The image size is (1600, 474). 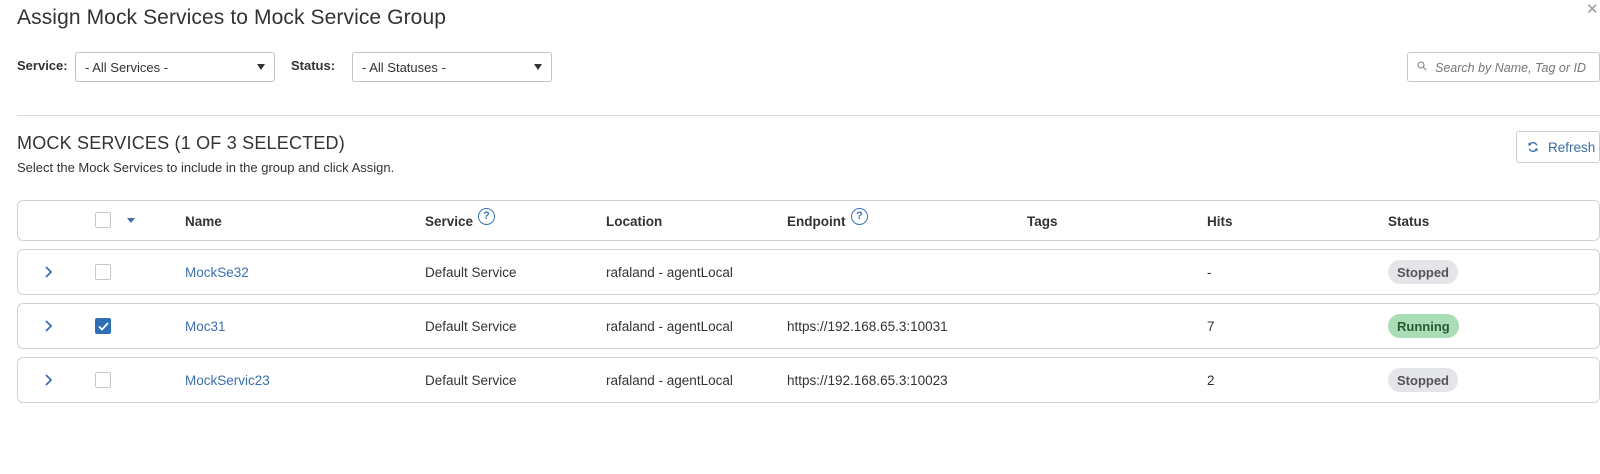 I want to click on select-menu-caret-icon, so click(x=131, y=220).